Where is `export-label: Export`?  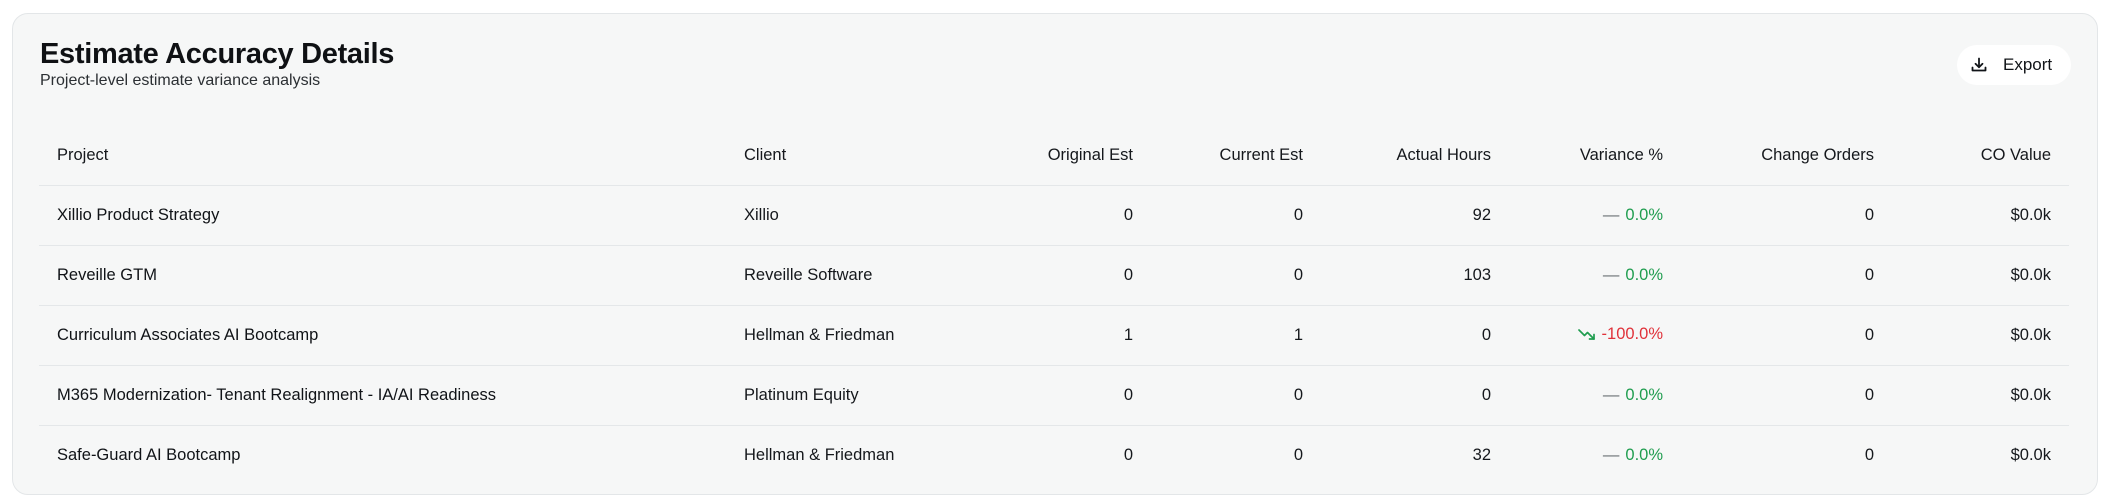
export-label: Export is located at coordinates (2028, 64).